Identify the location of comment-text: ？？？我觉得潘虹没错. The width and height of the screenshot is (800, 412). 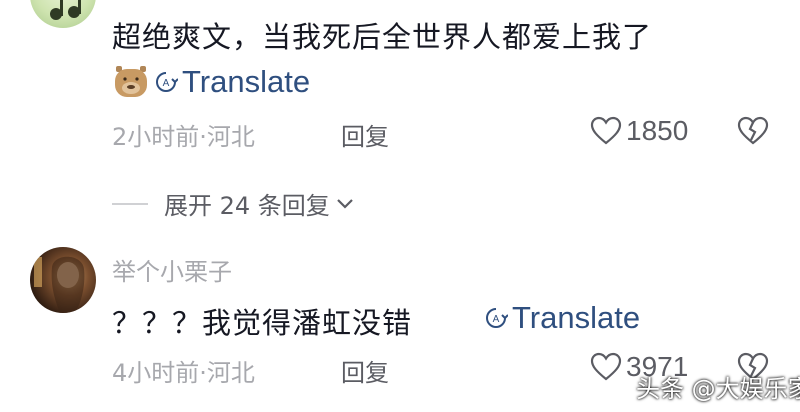
(262, 323).